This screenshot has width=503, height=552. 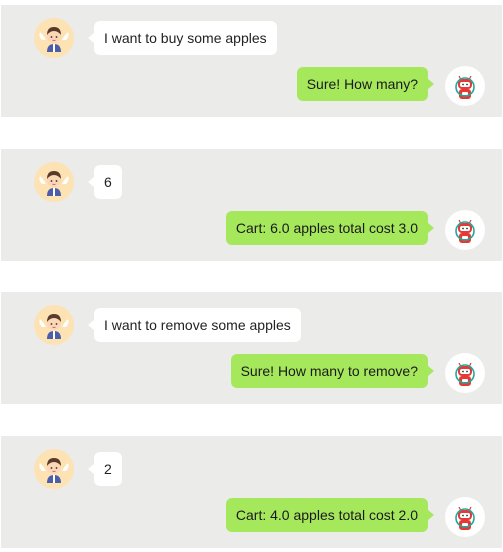 I want to click on user-message-bubble: 6, so click(x=105, y=182).